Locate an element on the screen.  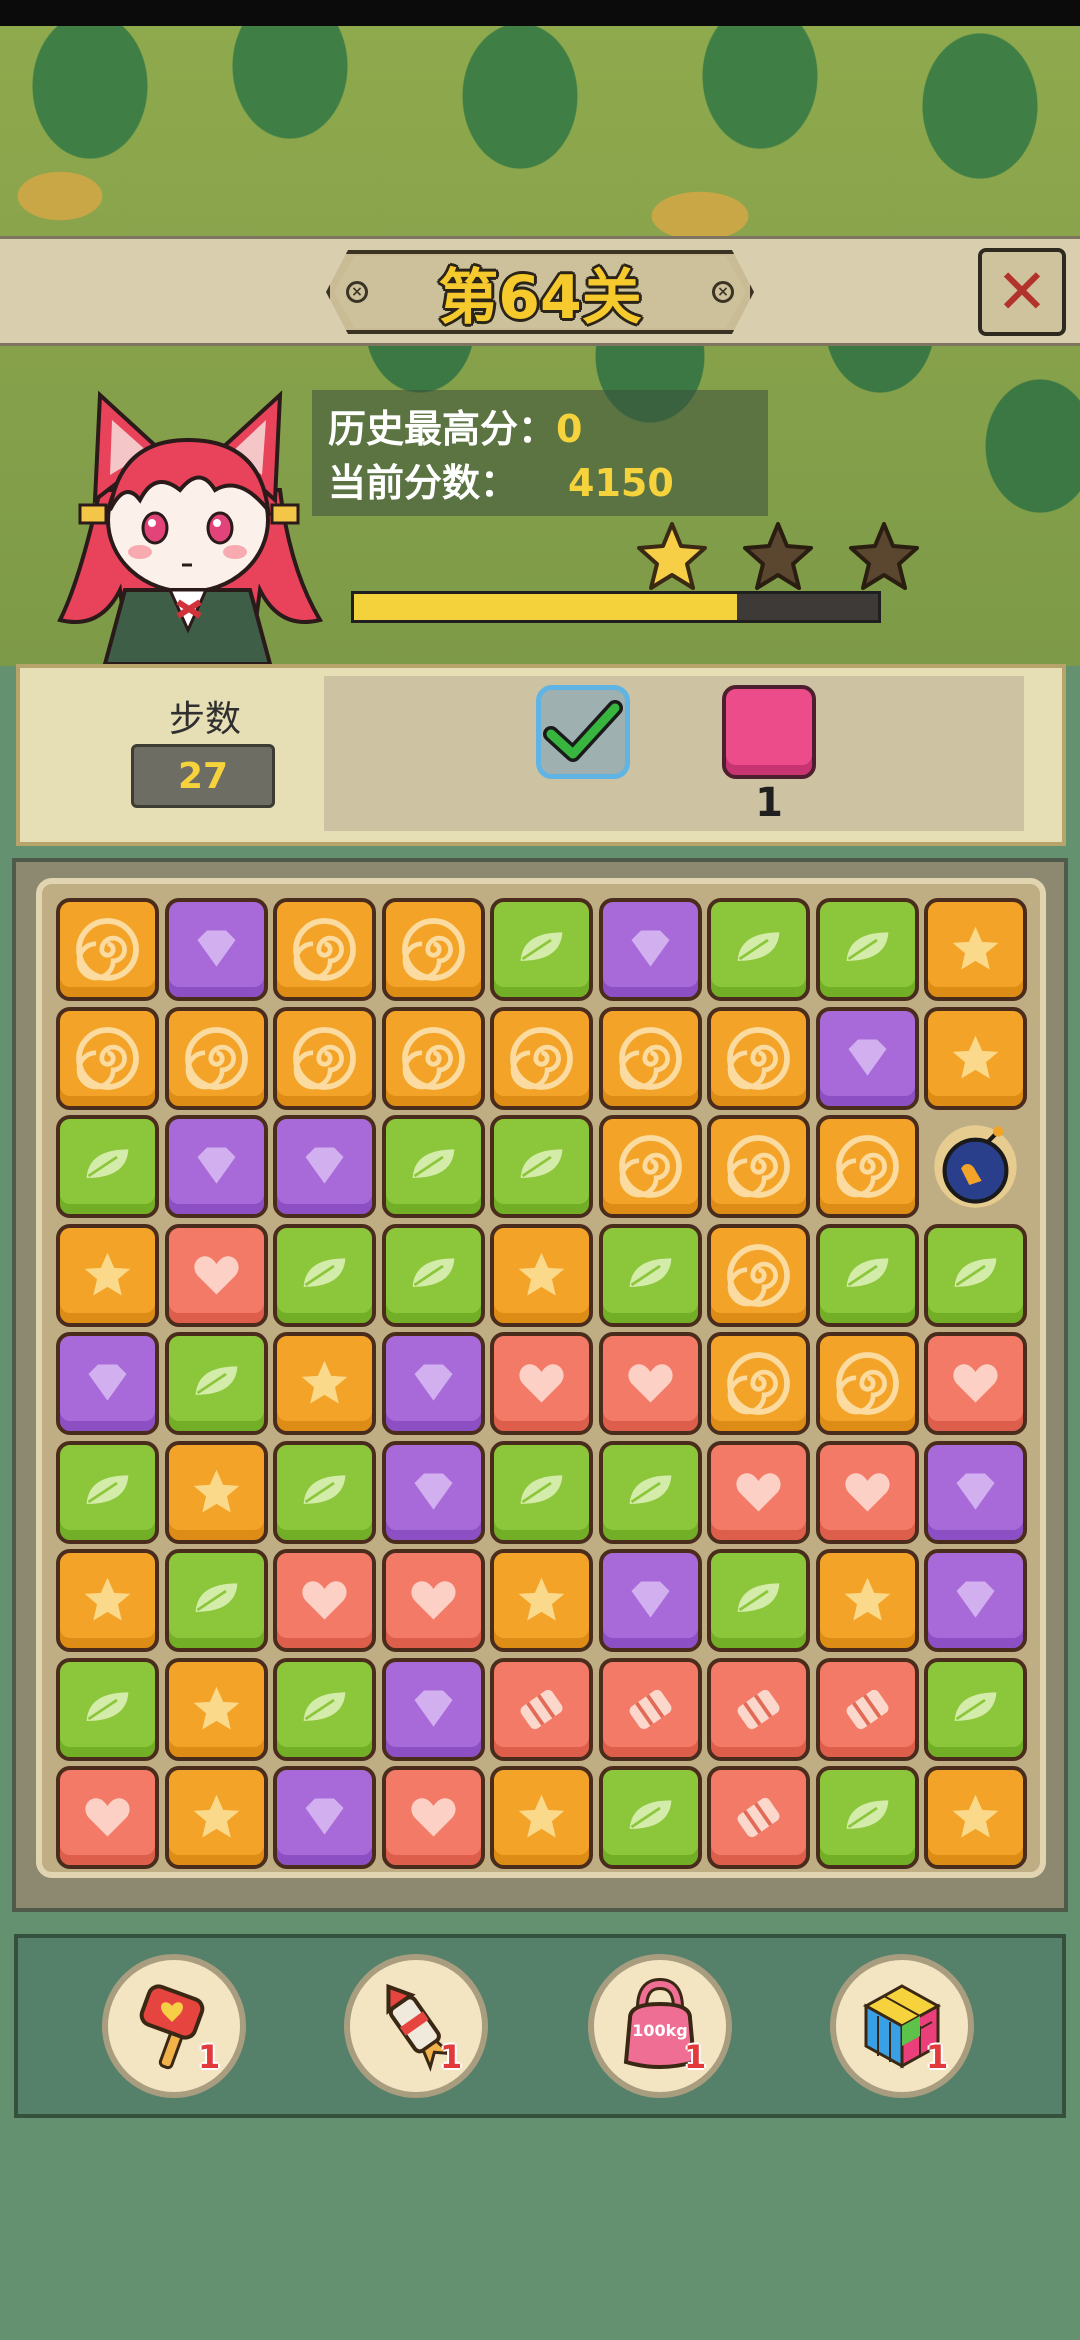
booster-count: 1 is located at coordinates (209, 2057).